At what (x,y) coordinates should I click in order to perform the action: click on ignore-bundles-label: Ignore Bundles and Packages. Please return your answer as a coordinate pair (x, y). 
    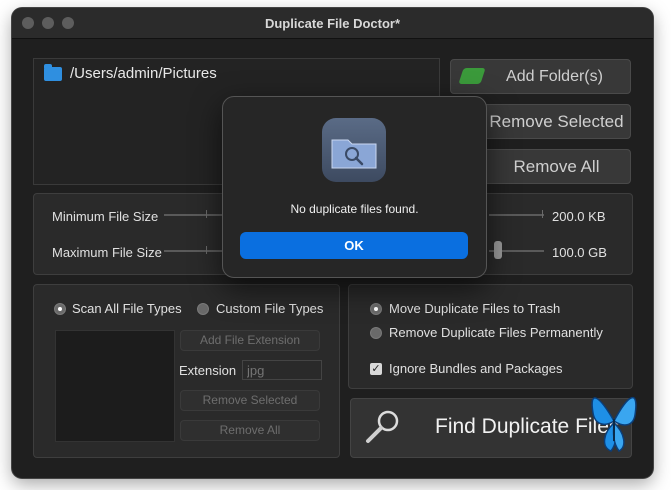
    Looking at the image, I should click on (476, 368).